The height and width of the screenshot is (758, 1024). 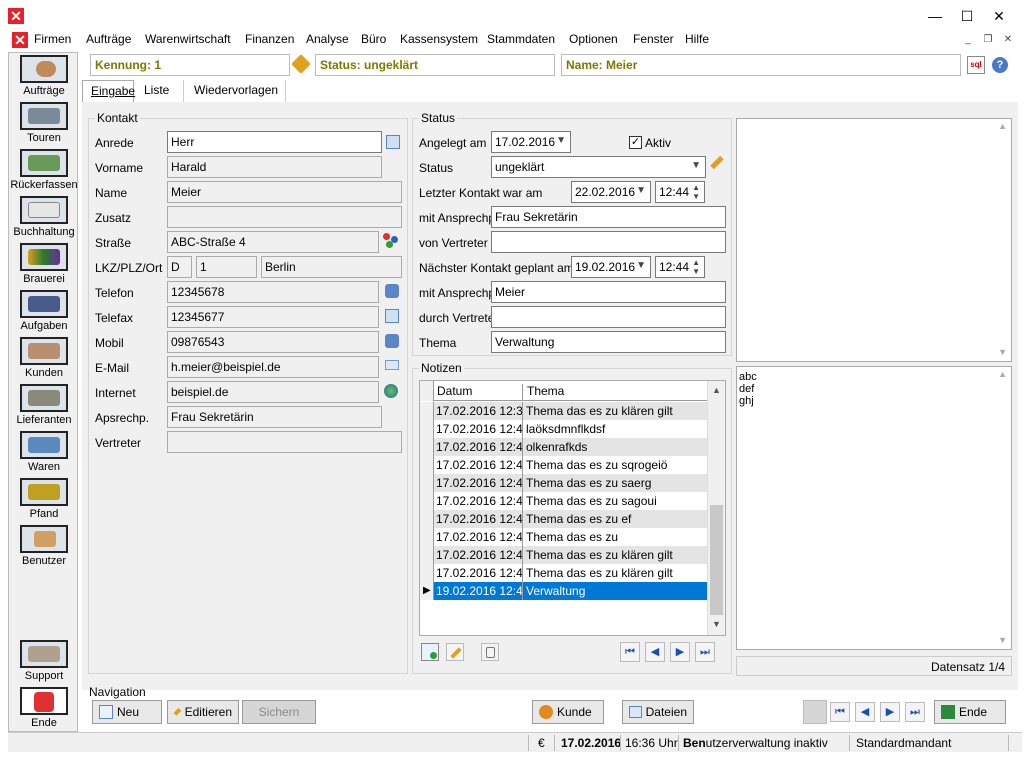 What do you see at coordinates (999, 16) in the screenshot?
I see `close-button: ✕` at bounding box center [999, 16].